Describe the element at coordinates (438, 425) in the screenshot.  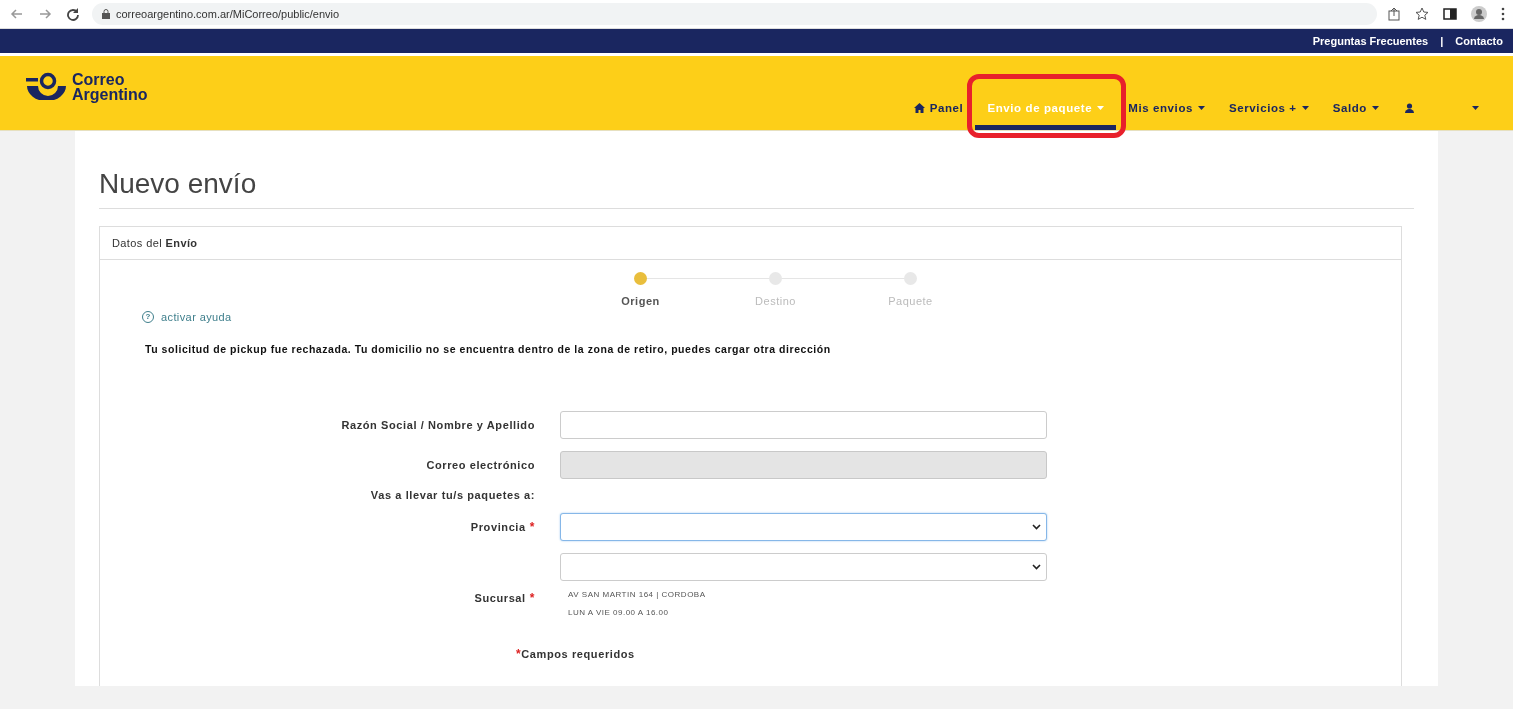
I see `field-label: Razón Social / Nombre y Apellido` at that location.